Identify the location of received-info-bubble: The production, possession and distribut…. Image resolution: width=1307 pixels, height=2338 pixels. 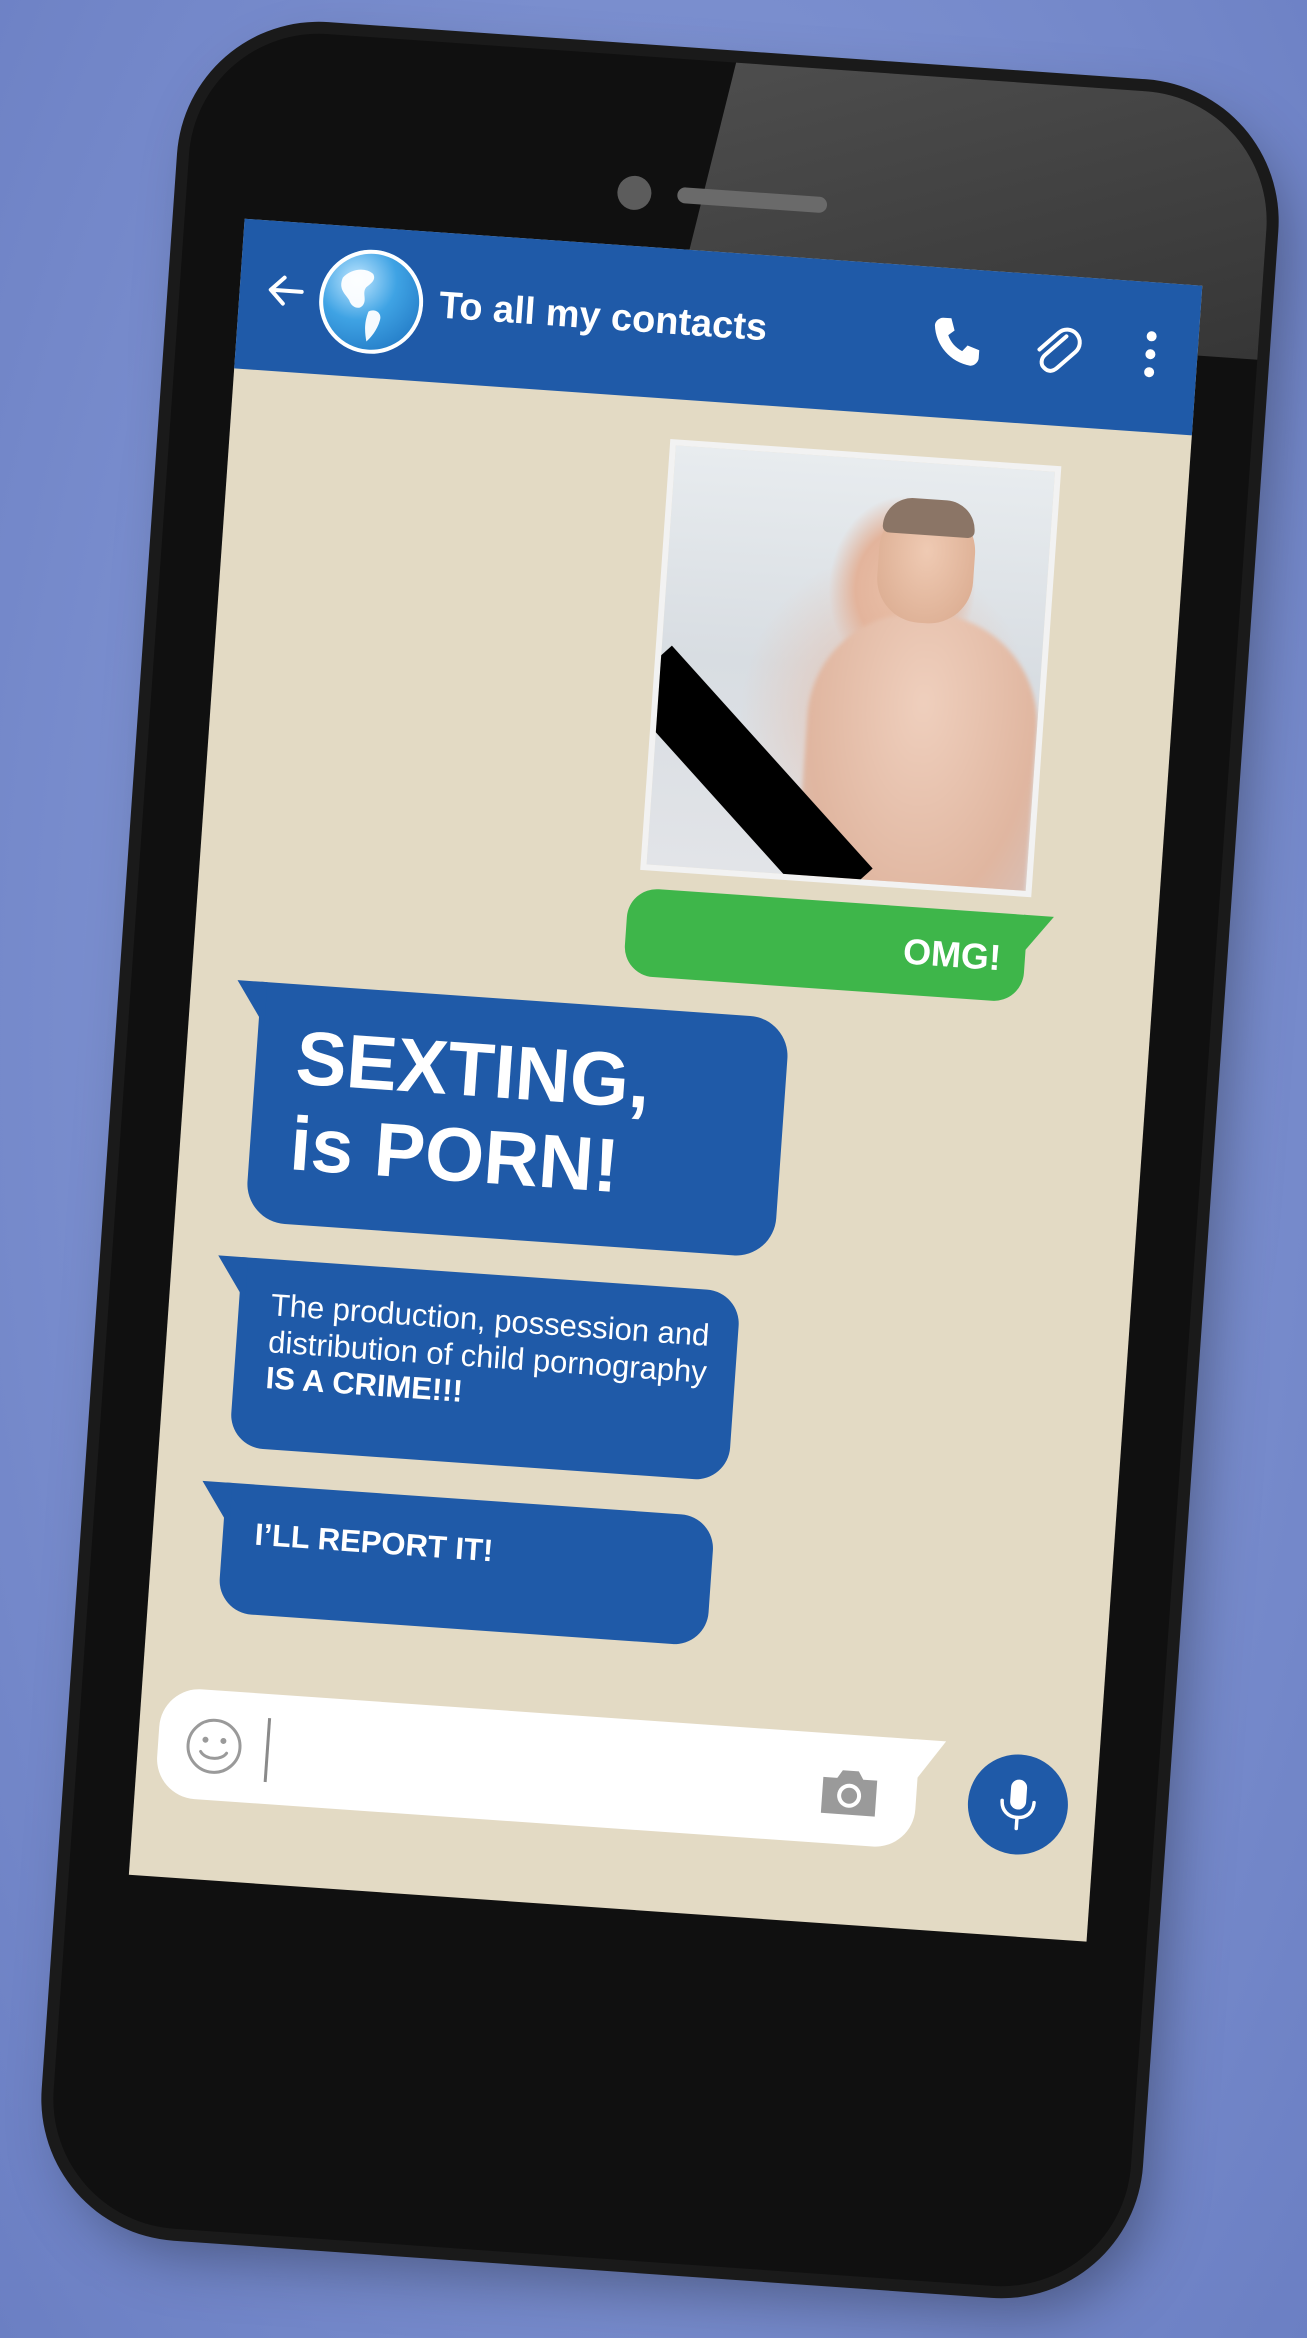
(478, 1368).